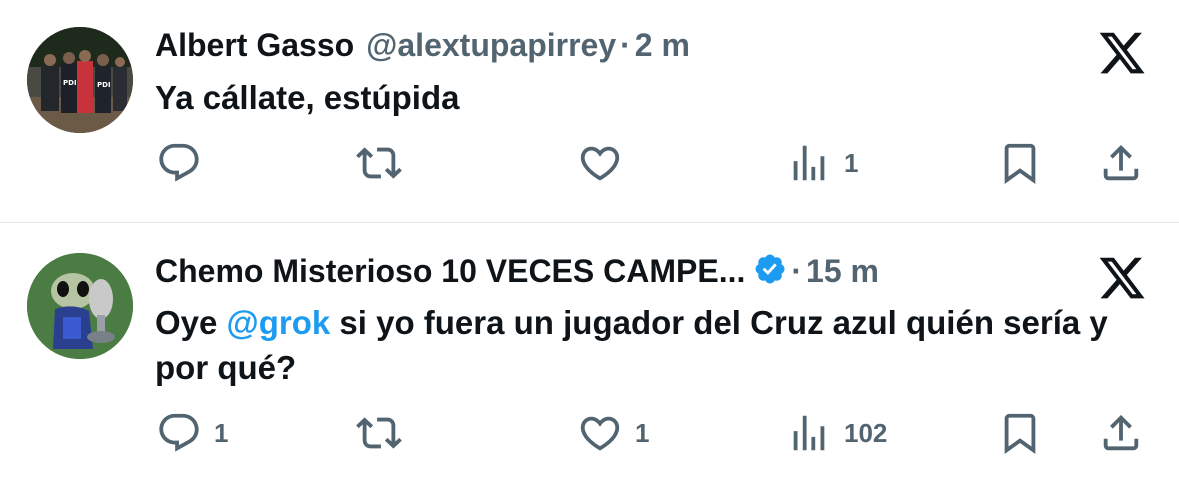  Describe the element at coordinates (191, 322) in the screenshot. I see `tweet-text-start: Oye` at that location.